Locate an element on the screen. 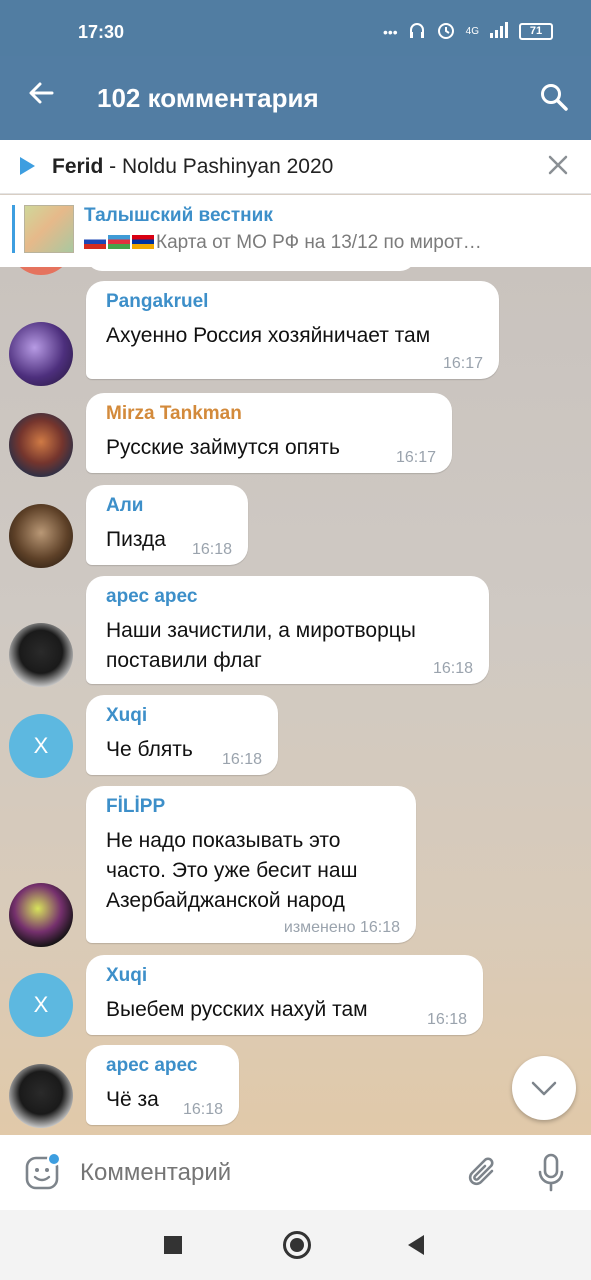 The image size is (591, 1280). map-thumbnail is located at coordinates (49, 229).